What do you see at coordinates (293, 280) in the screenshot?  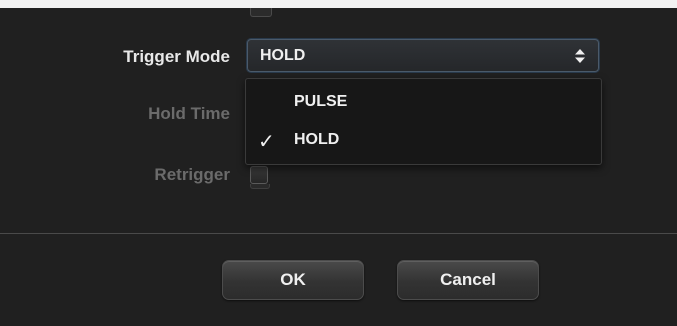 I see `ok-button: OK` at bounding box center [293, 280].